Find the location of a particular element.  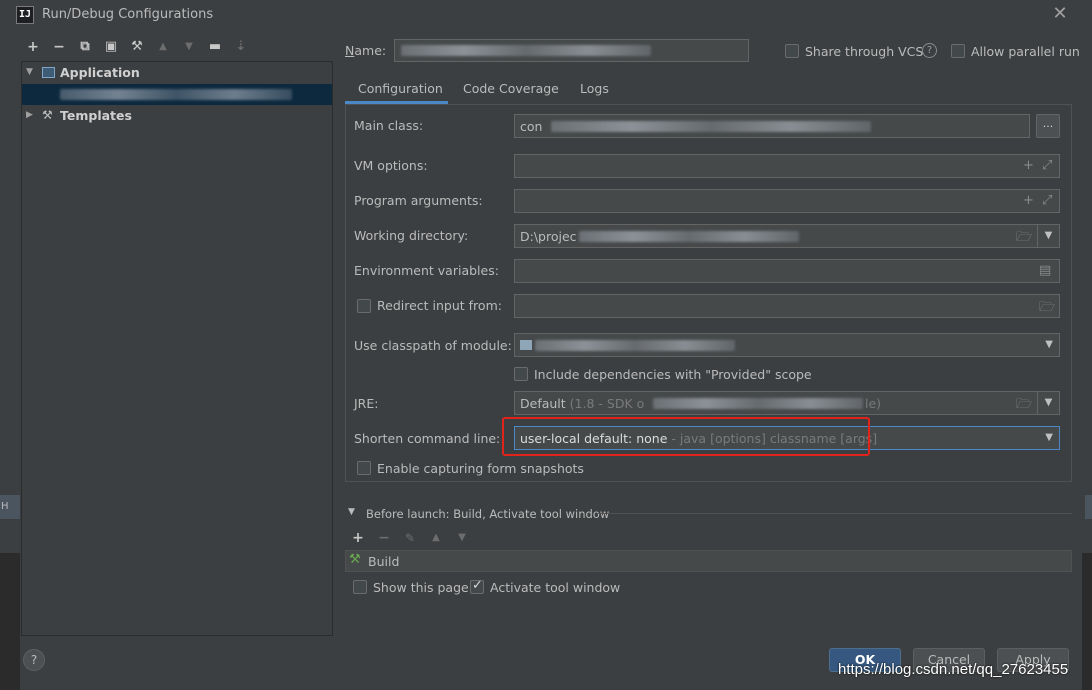

share-vcs-checkbox is located at coordinates (792, 51).